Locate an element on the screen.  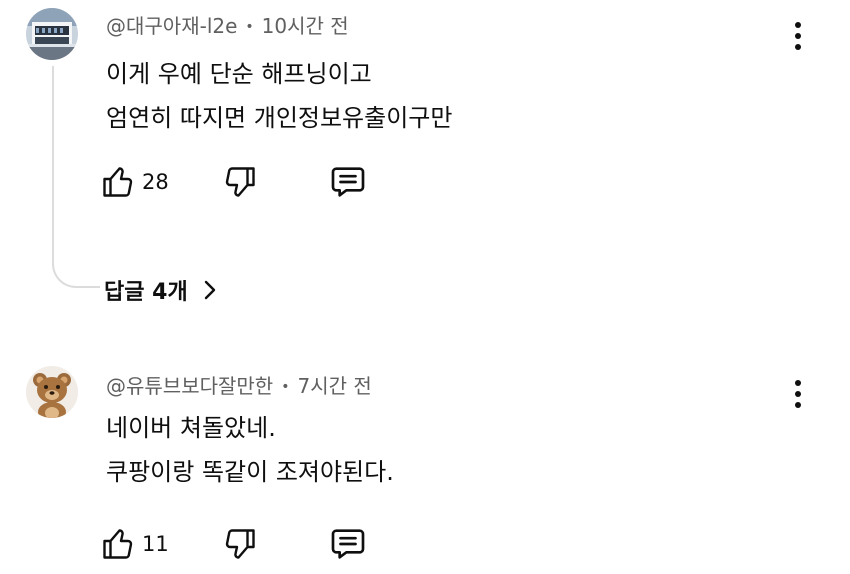
comment-1-author: @대구아재-l2e is located at coordinates (171, 26).